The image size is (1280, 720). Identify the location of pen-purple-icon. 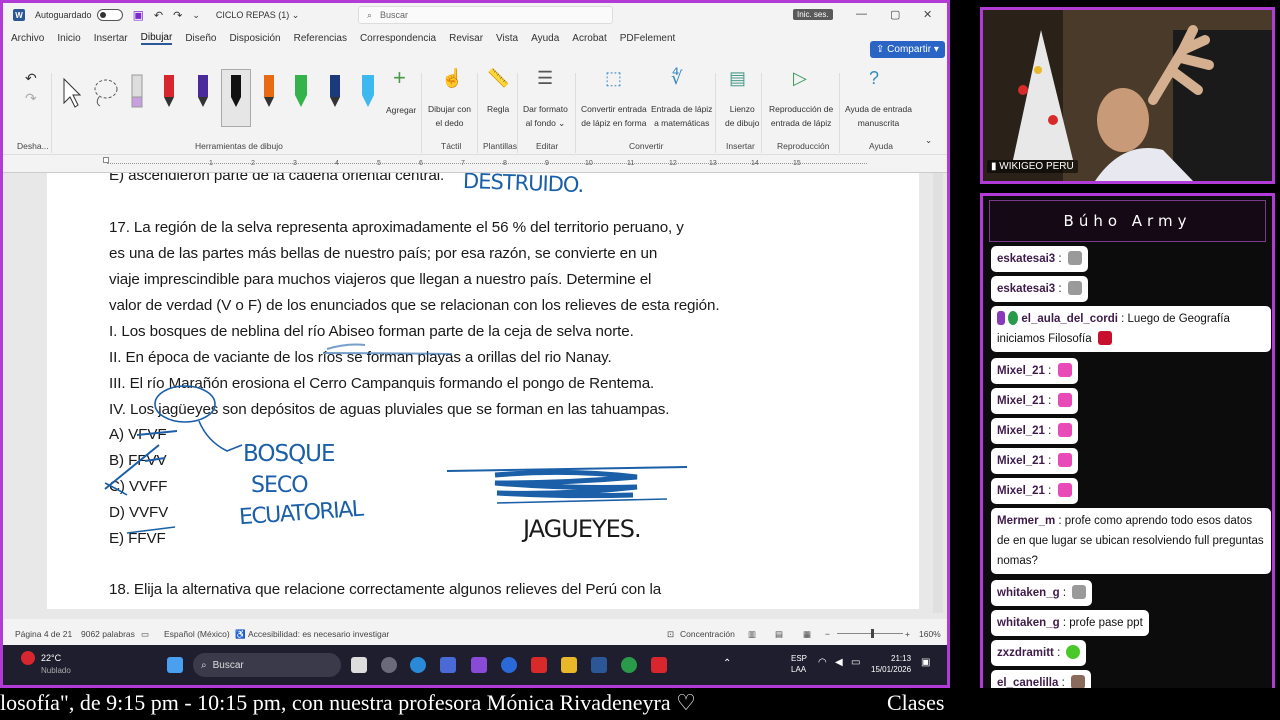
(203, 91).